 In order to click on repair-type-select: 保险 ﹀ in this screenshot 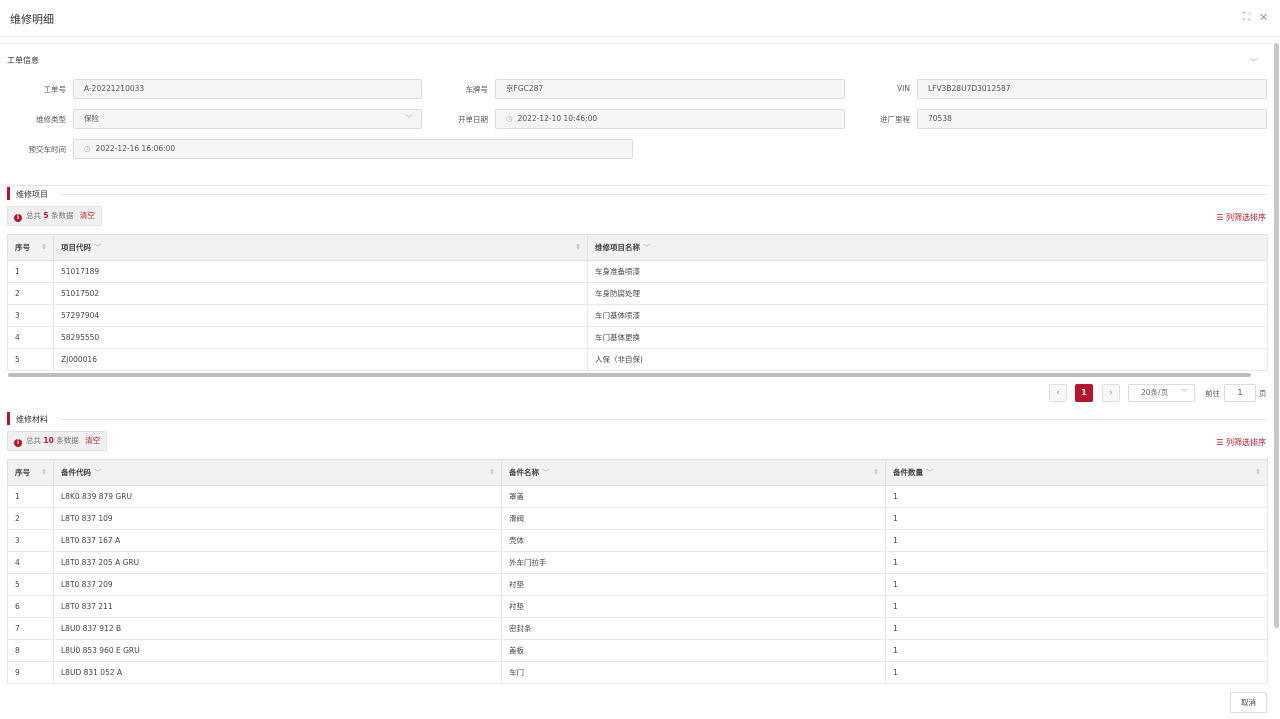, I will do `click(247, 119)`.